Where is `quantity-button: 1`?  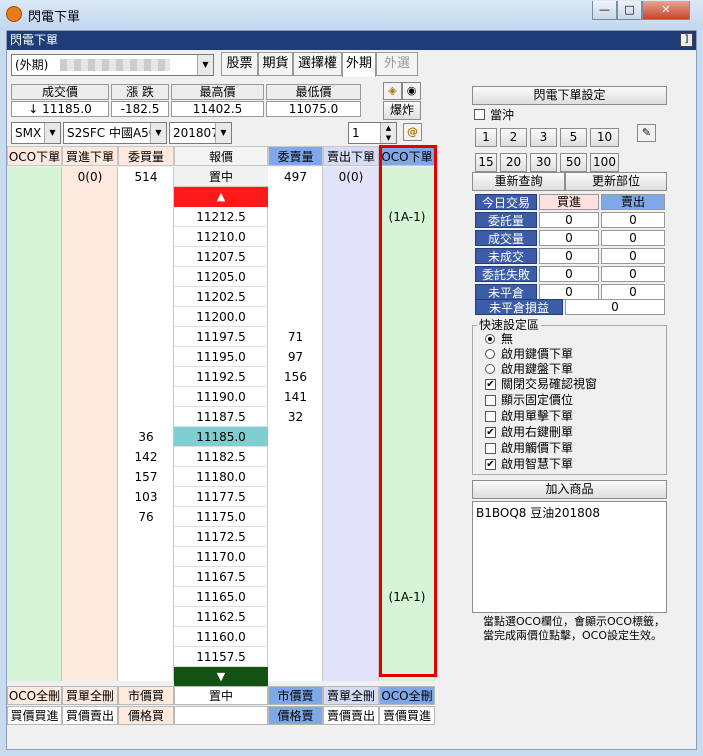 quantity-button: 1 is located at coordinates (486, 137).